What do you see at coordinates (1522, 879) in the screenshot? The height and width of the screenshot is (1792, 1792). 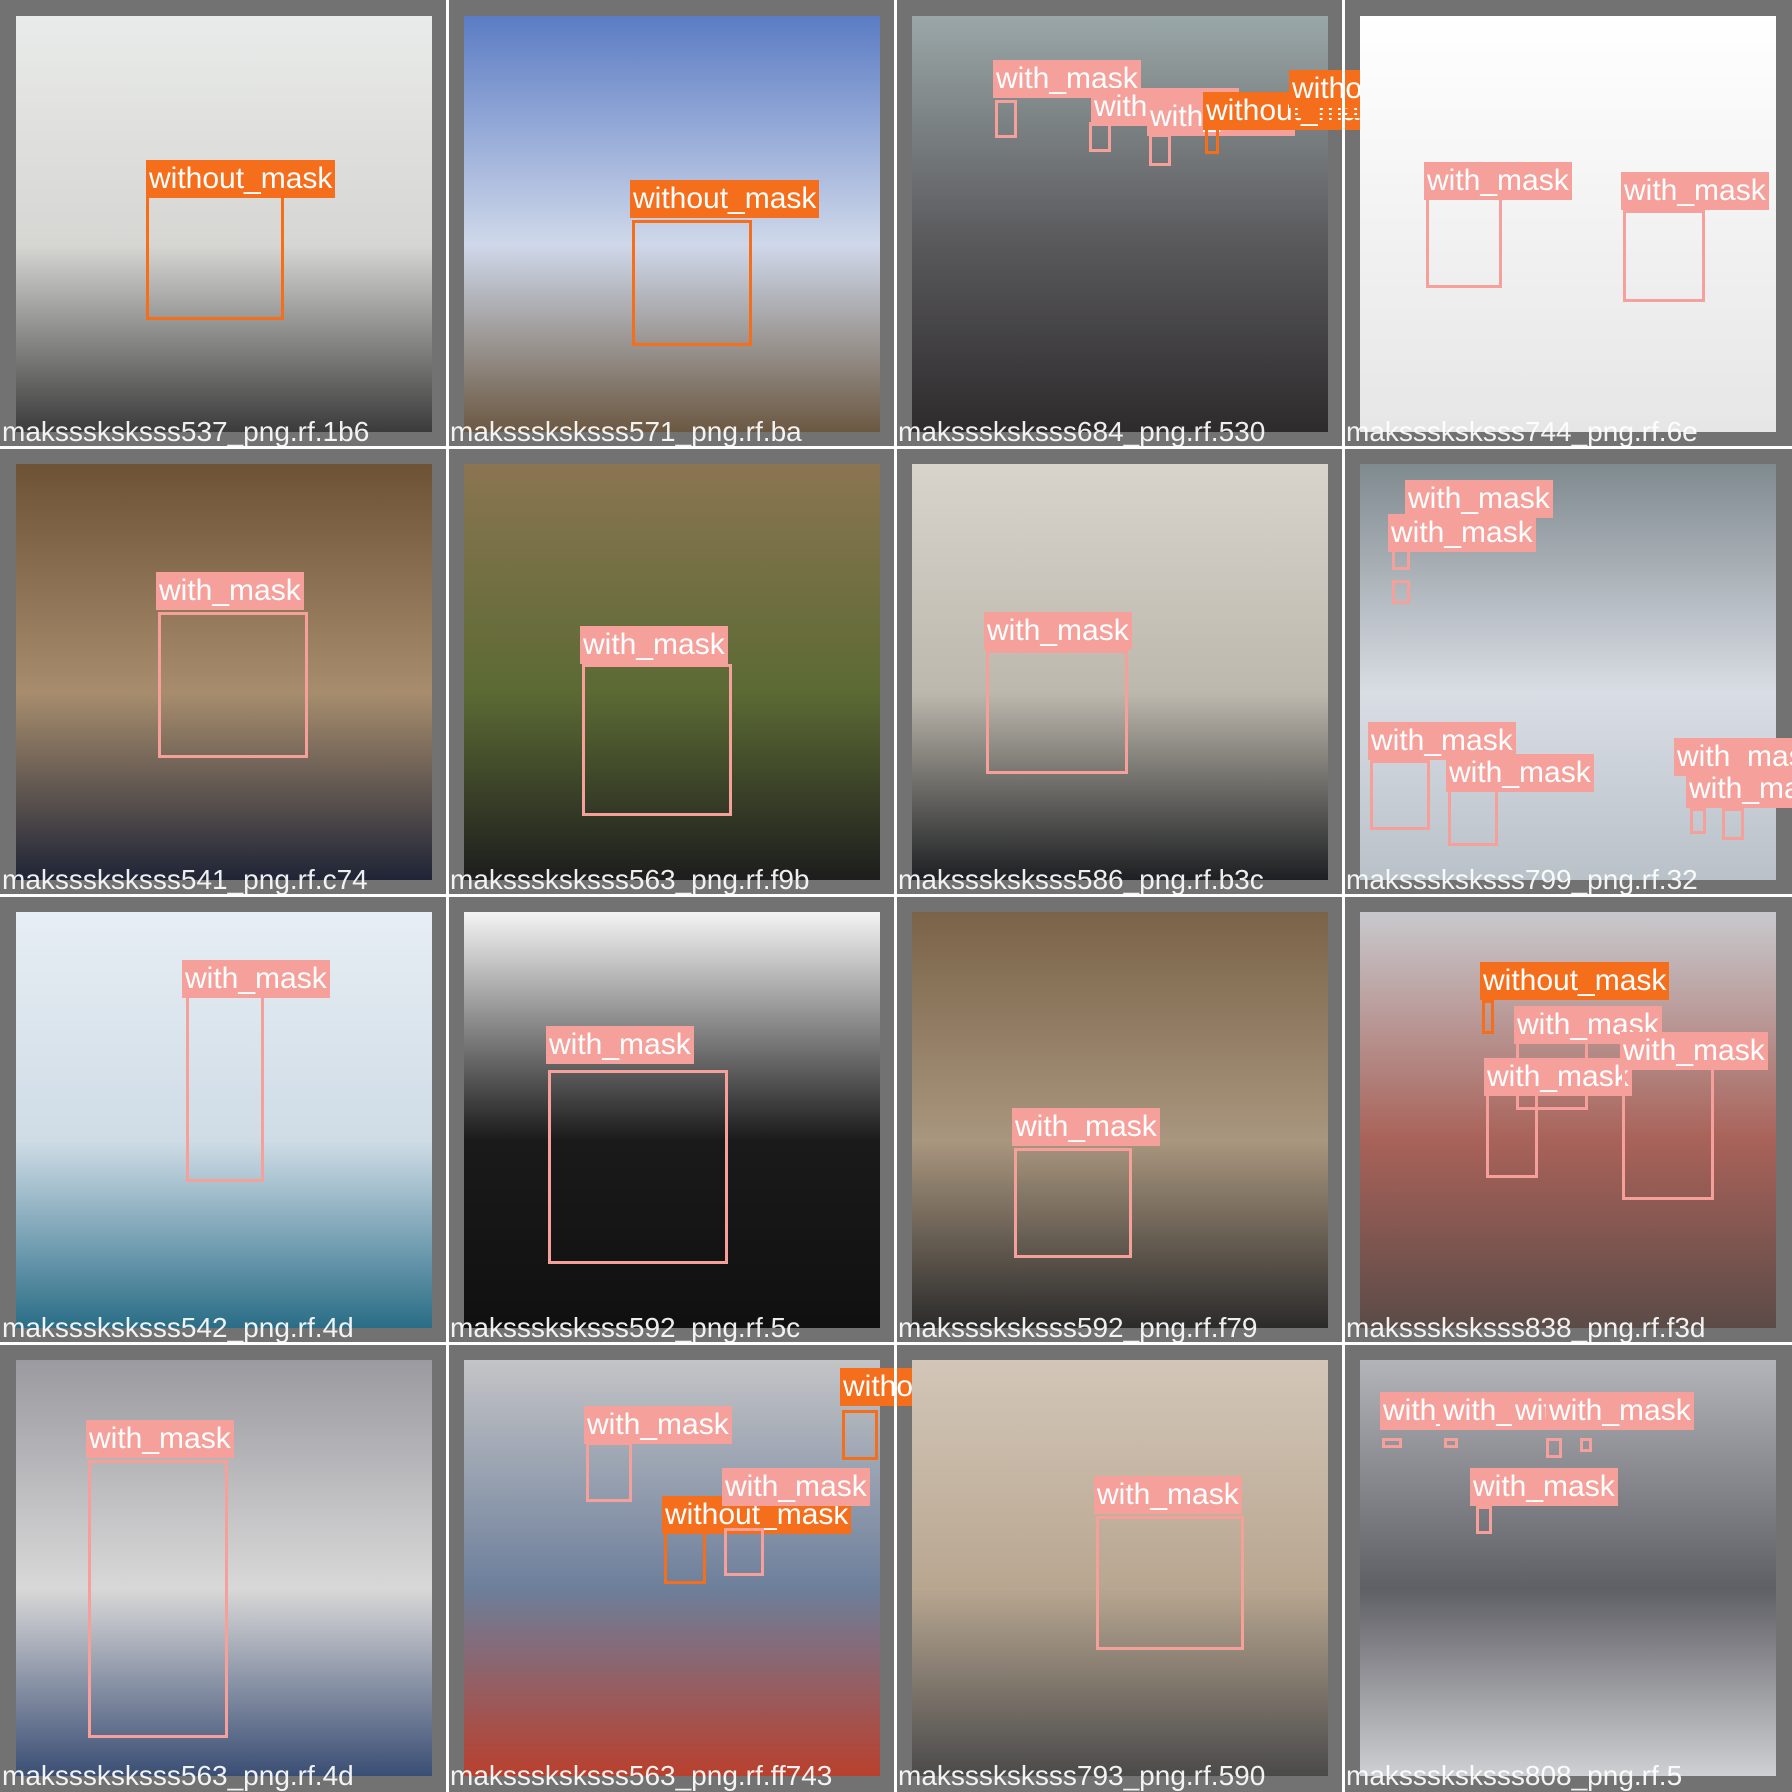 I see `tile-filename: maksssksksss799_png.rf.32` at bounding box center [1522, 879].